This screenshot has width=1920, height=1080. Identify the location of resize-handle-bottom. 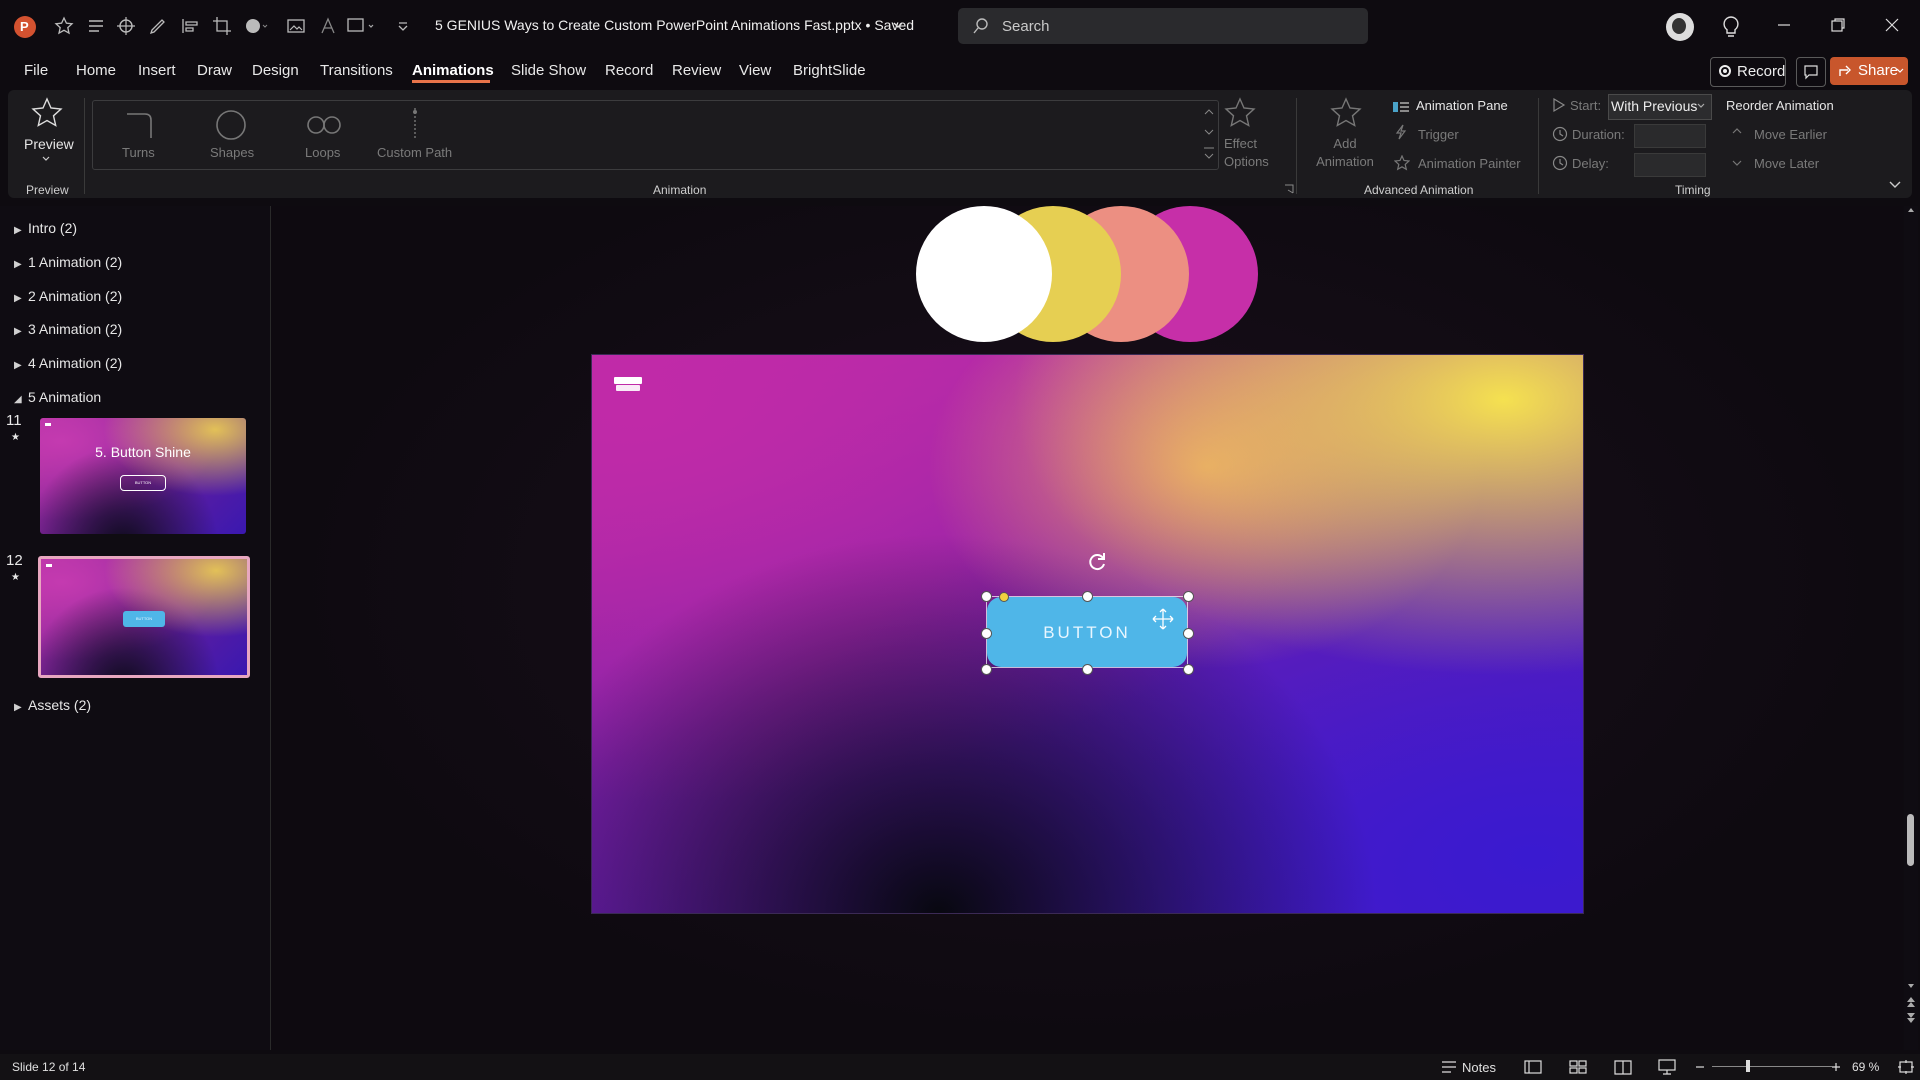
(1087, 669).